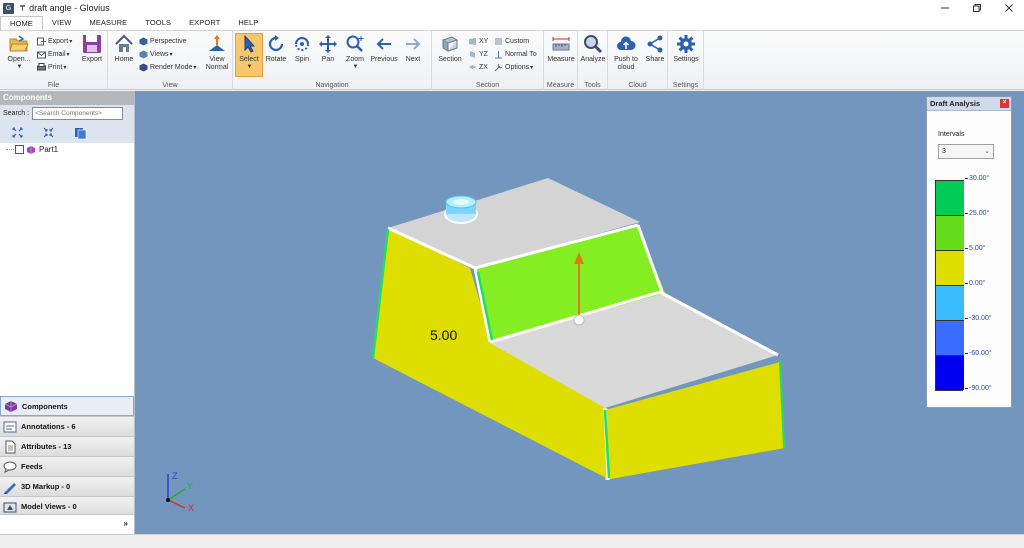  I want to click on next-button: Next, so click(413, 49).